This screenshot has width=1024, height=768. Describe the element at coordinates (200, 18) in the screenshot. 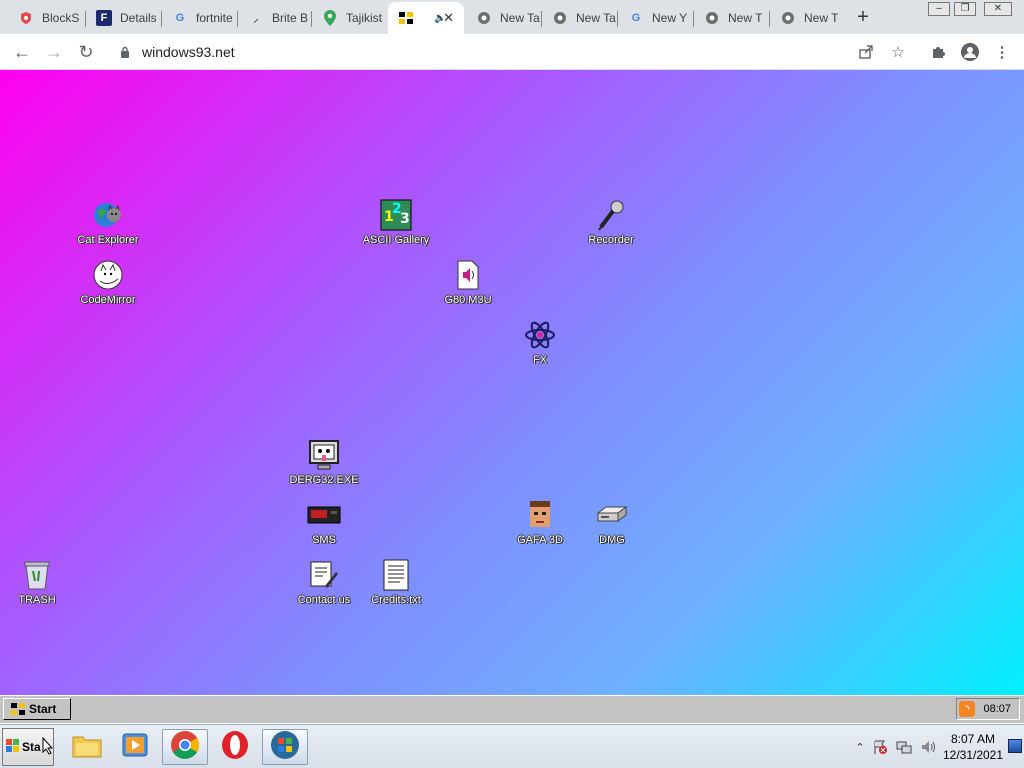

I see `tab-fortnite: G fortnite` at that location.